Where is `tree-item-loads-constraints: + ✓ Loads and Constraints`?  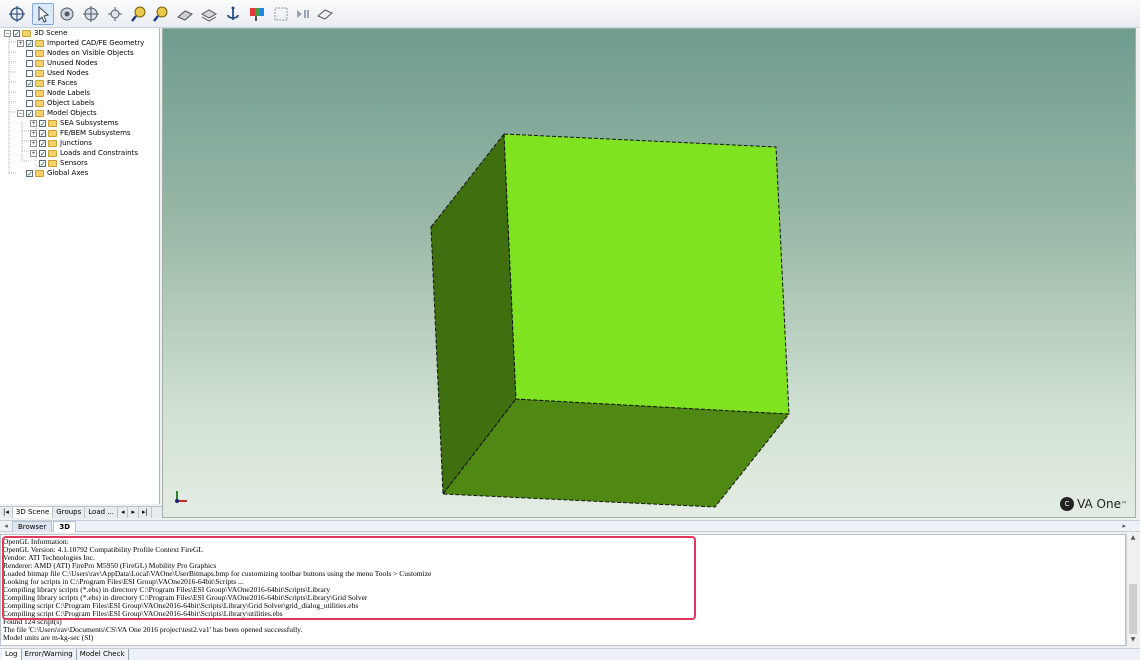
tree-item-loads-constraints: + ✓ Loads and Constraints is located at coordinates (84, 153).